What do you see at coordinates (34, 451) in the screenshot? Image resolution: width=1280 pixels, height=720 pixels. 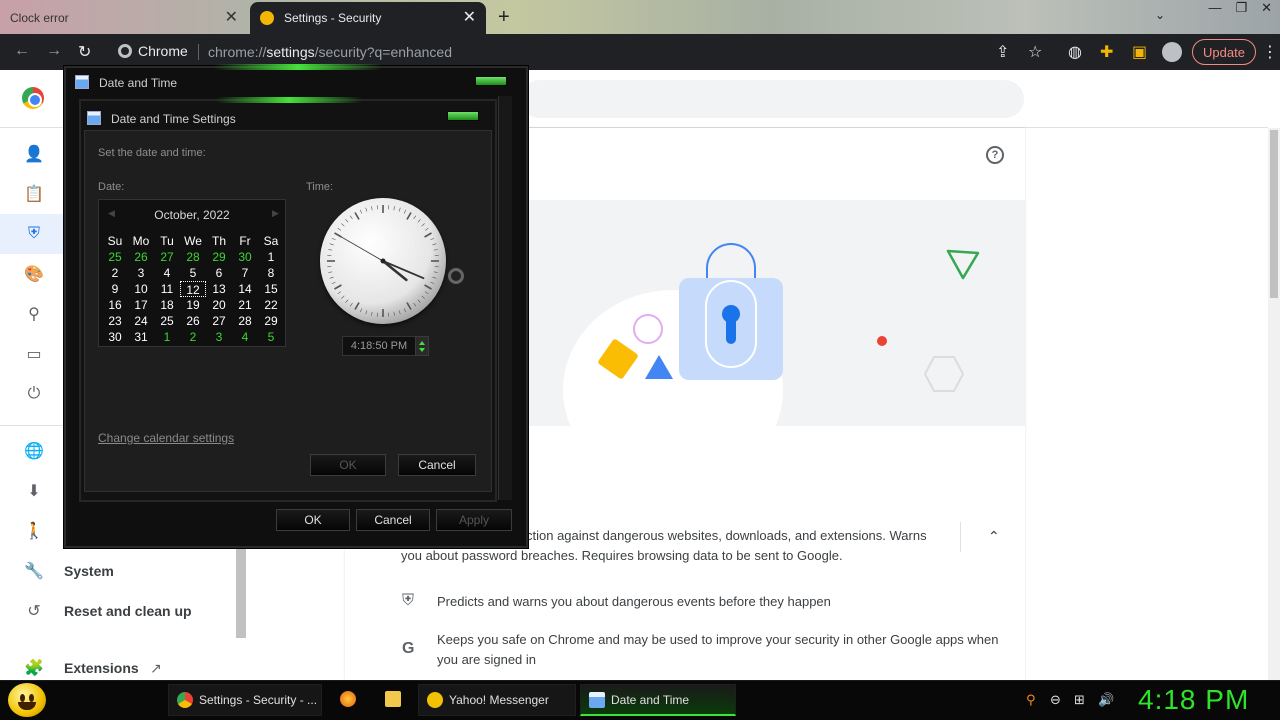 I see `globe-icon: 🌐` at bounding box center [34, 451].